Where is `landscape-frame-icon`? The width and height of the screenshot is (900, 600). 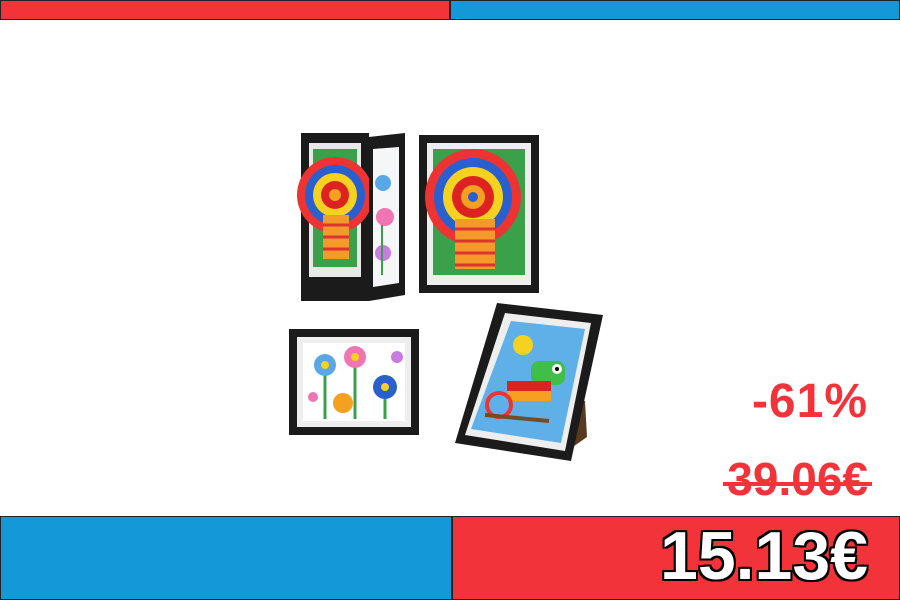
landscape-frame-icon is located at coordinates (354, 382).